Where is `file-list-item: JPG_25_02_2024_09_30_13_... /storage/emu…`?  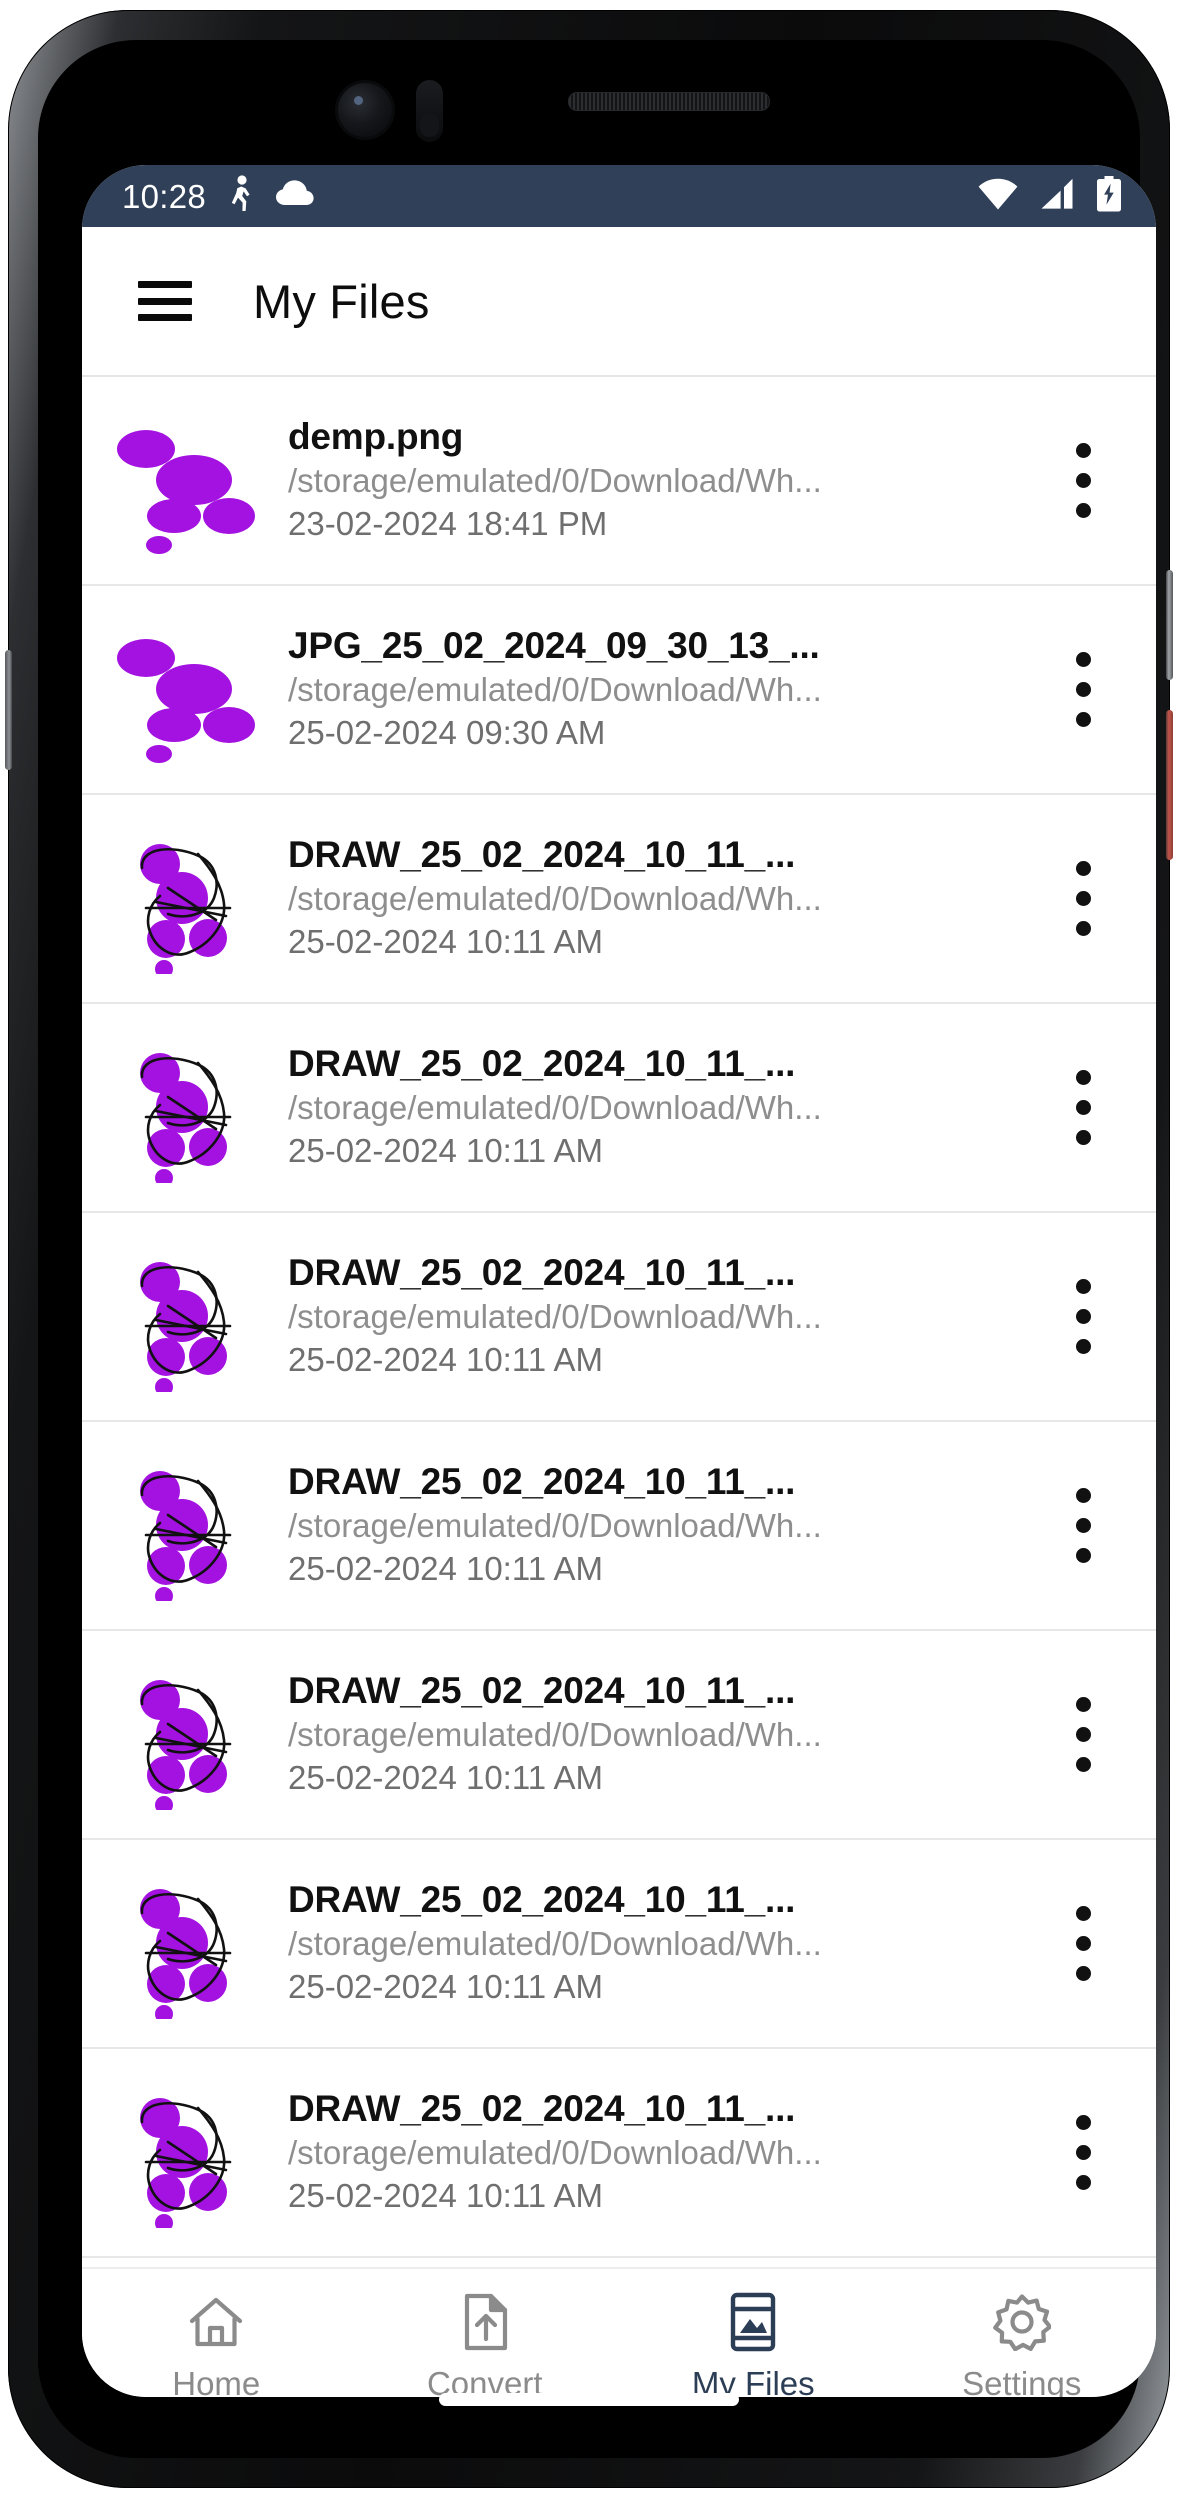 file-list-item: JPG_25_02_2024_09_30_13_... /storage/emu… is located at coordinates (619, 690).